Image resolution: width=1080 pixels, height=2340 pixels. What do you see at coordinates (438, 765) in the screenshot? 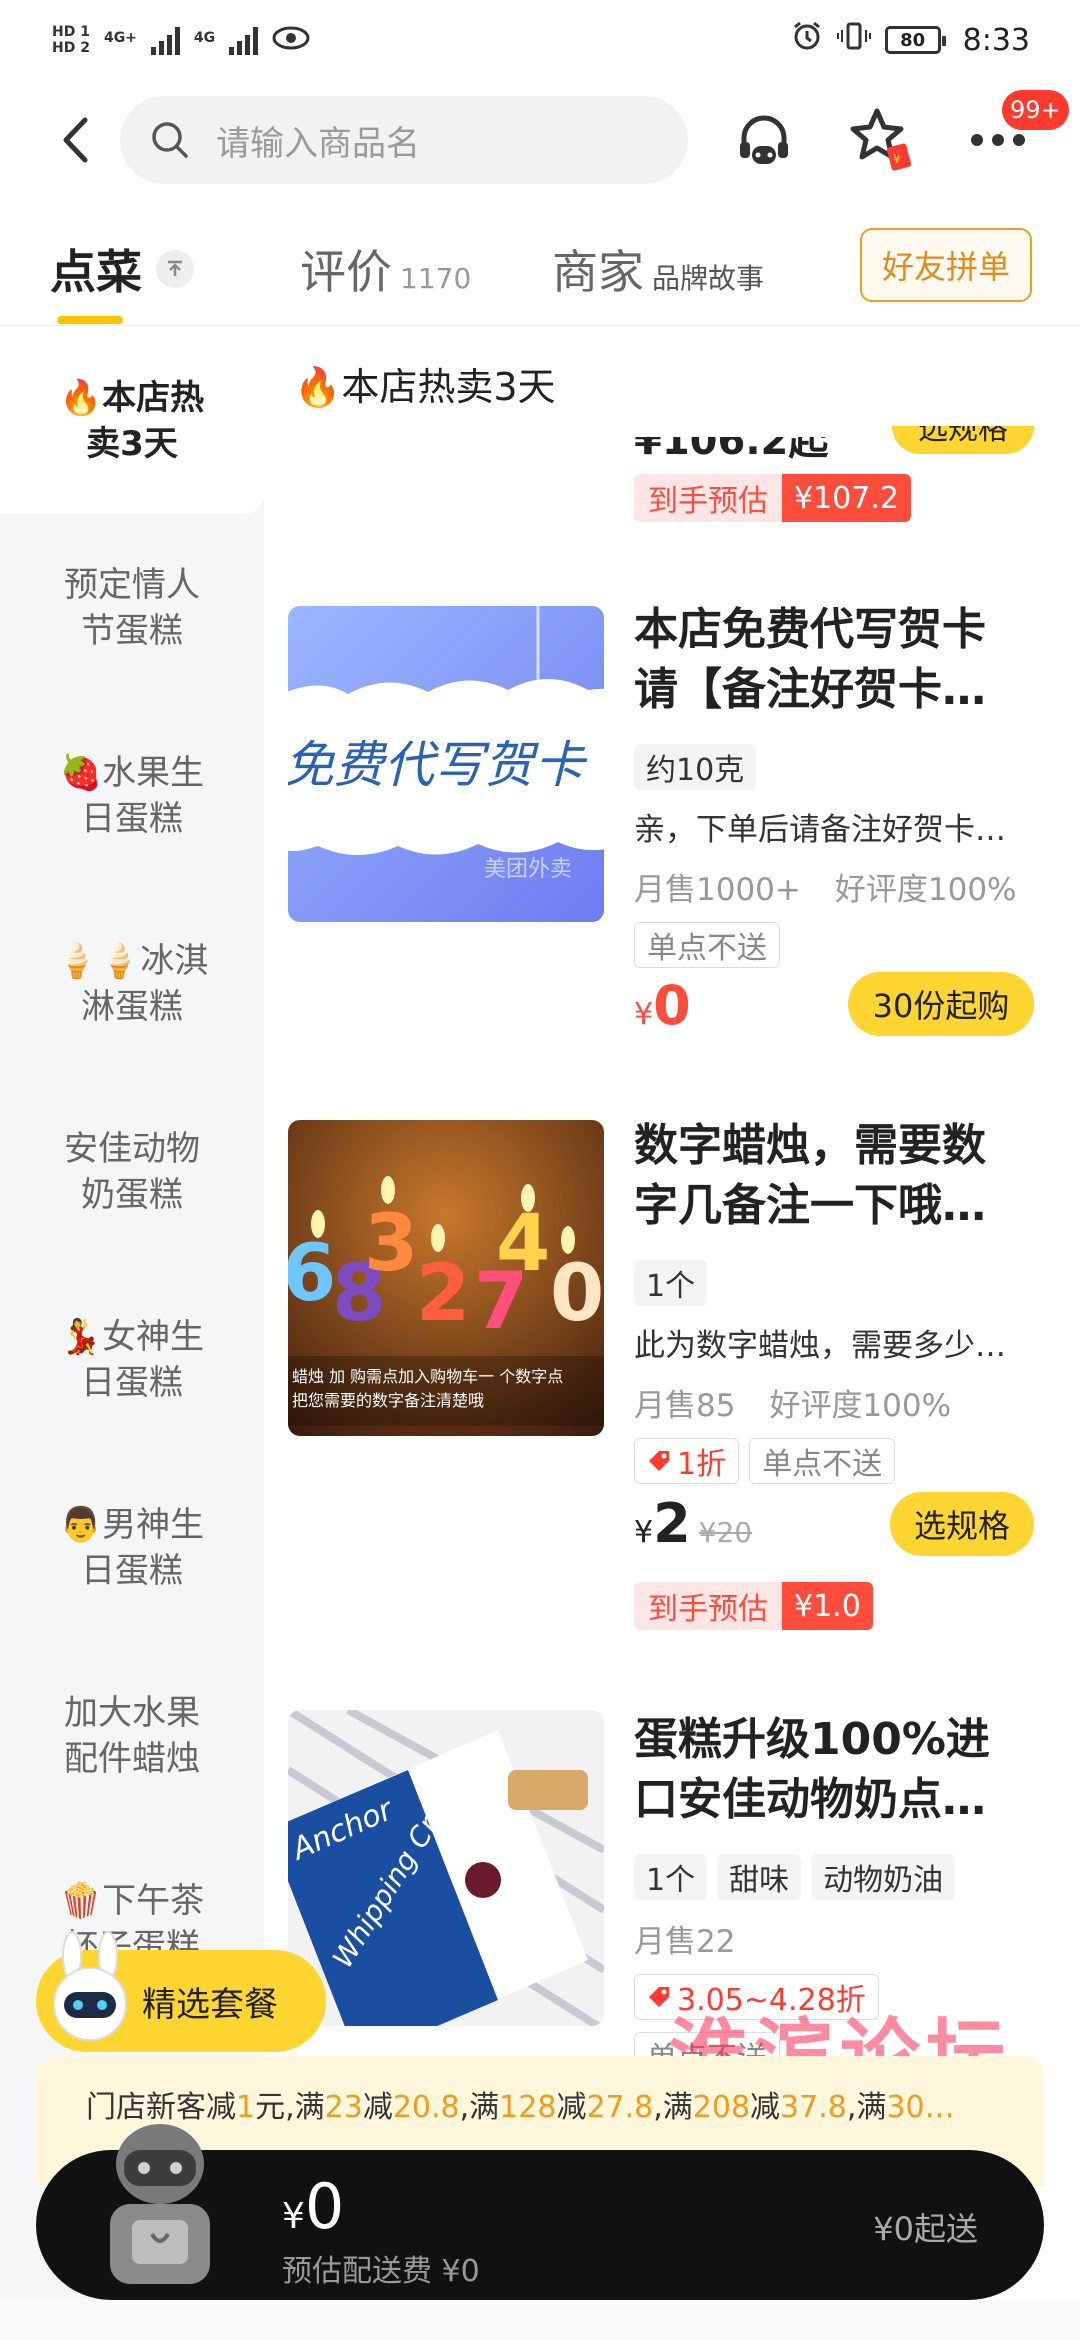
I see `svg-text: 免费代写贺卡` at bounding box center [438, 765].